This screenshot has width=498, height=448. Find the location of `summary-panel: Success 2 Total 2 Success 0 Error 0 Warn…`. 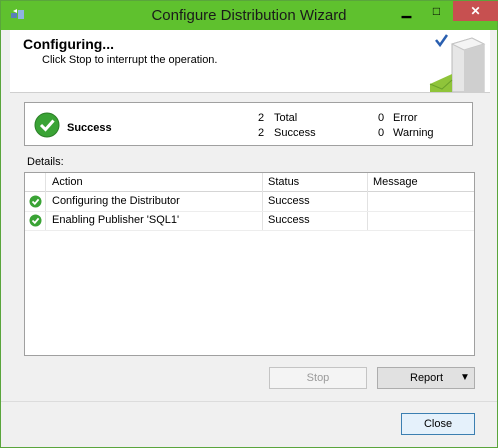

summary-panel: Success 2 Total 2 Success 0 Error 0 Warn… is located at coordinates (248, 124).